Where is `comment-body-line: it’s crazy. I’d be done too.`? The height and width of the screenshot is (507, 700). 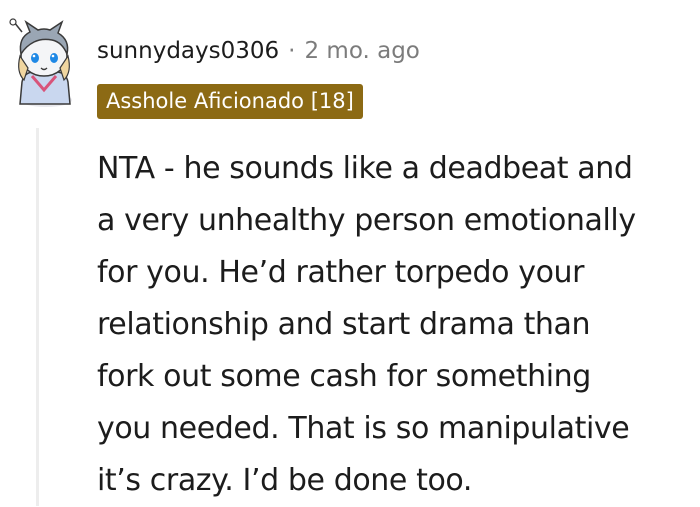
comment-body-line: it’s crazy. I’d be done too. is located at coordinates (284, 480).